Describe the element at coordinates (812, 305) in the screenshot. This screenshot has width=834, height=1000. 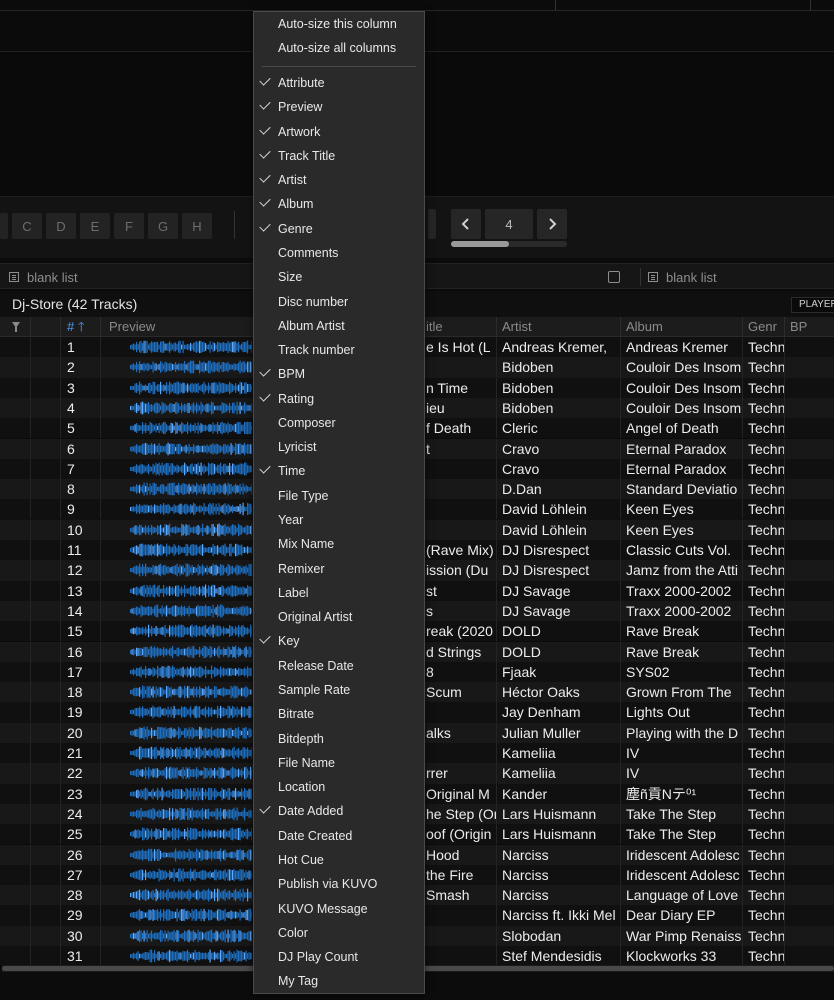
I see `player-button: PLAYER` at that location.